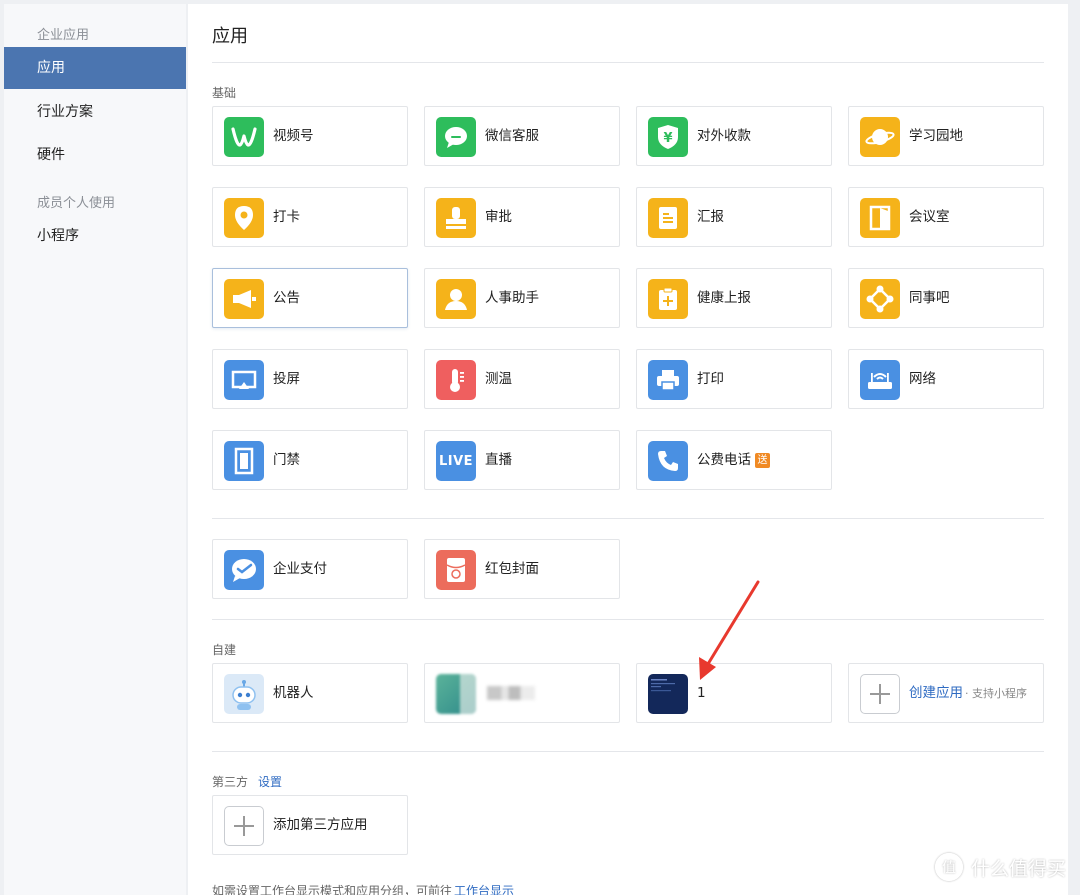 This screenshot has height=895, width=1080. Describe the element at coordinates (224, 93) in the screenshot. I see `section-basic-label: 基础` at that location.